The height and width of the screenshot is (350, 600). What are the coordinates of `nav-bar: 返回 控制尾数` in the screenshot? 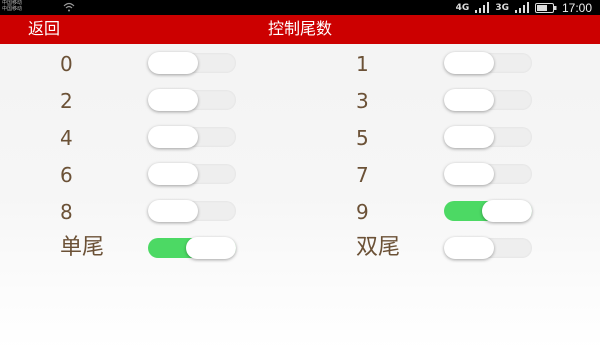 It's located at (300, 29).